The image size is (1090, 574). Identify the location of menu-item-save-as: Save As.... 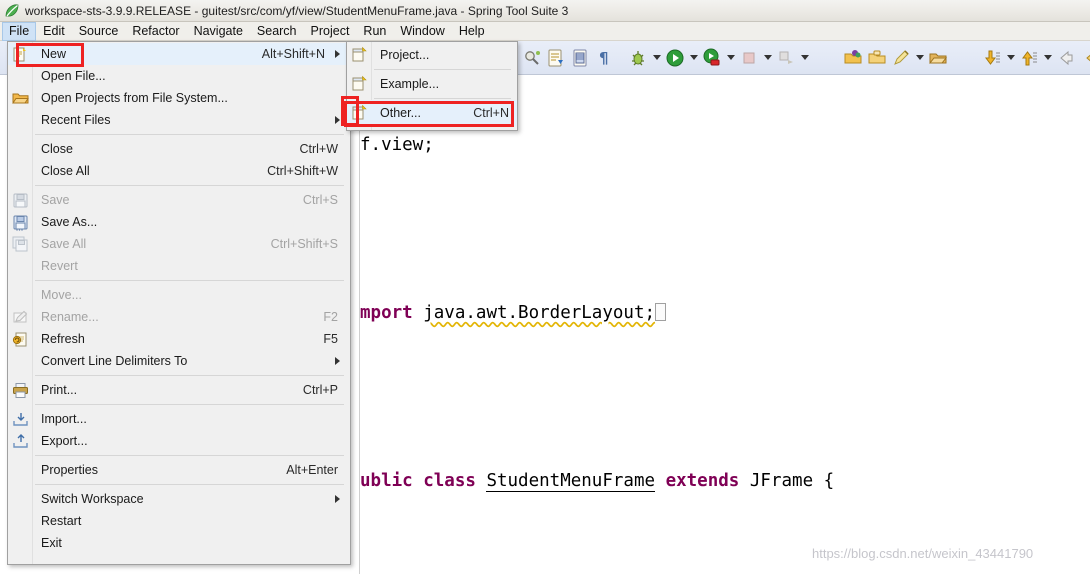
(179, 222).